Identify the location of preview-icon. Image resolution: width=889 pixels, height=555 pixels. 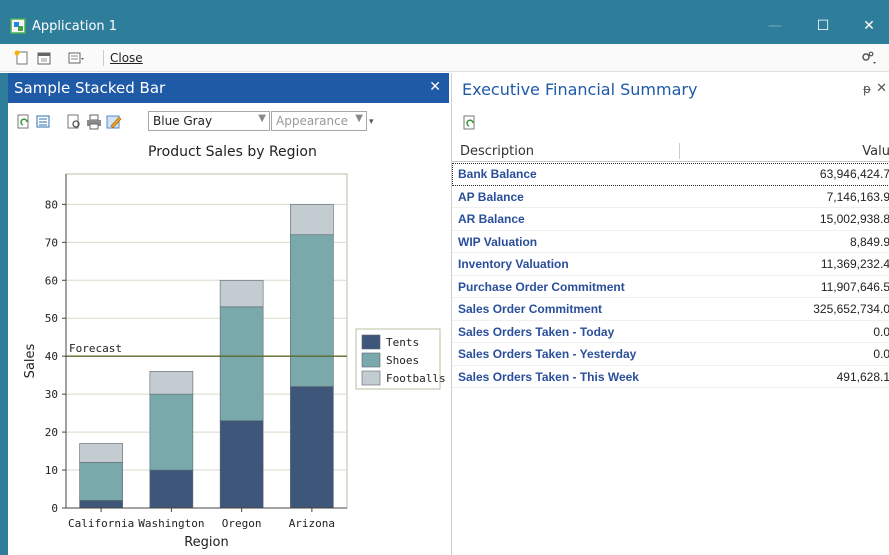
(74, 122).